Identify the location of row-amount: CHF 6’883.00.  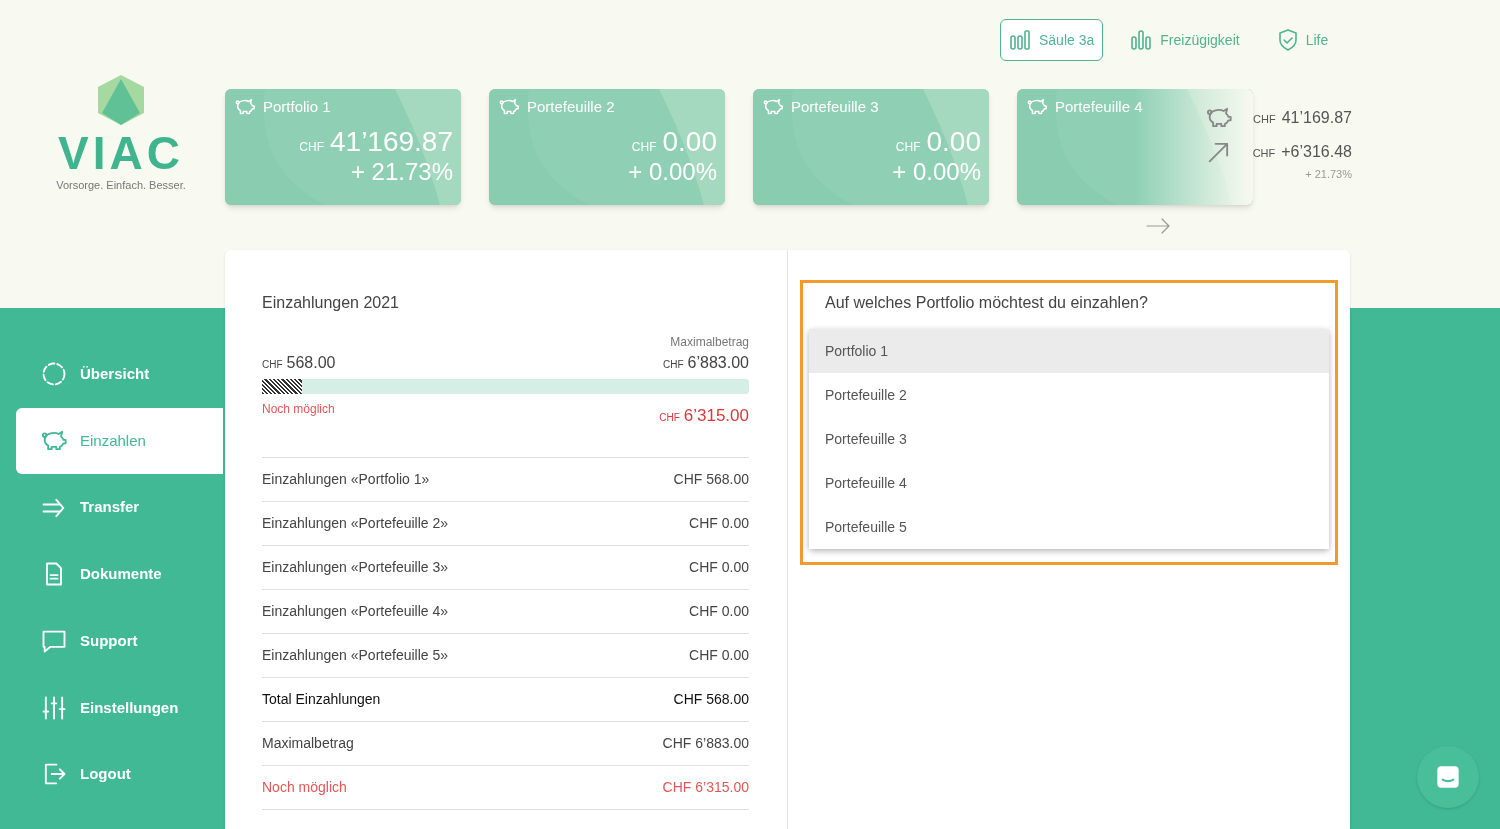
(705, 743).